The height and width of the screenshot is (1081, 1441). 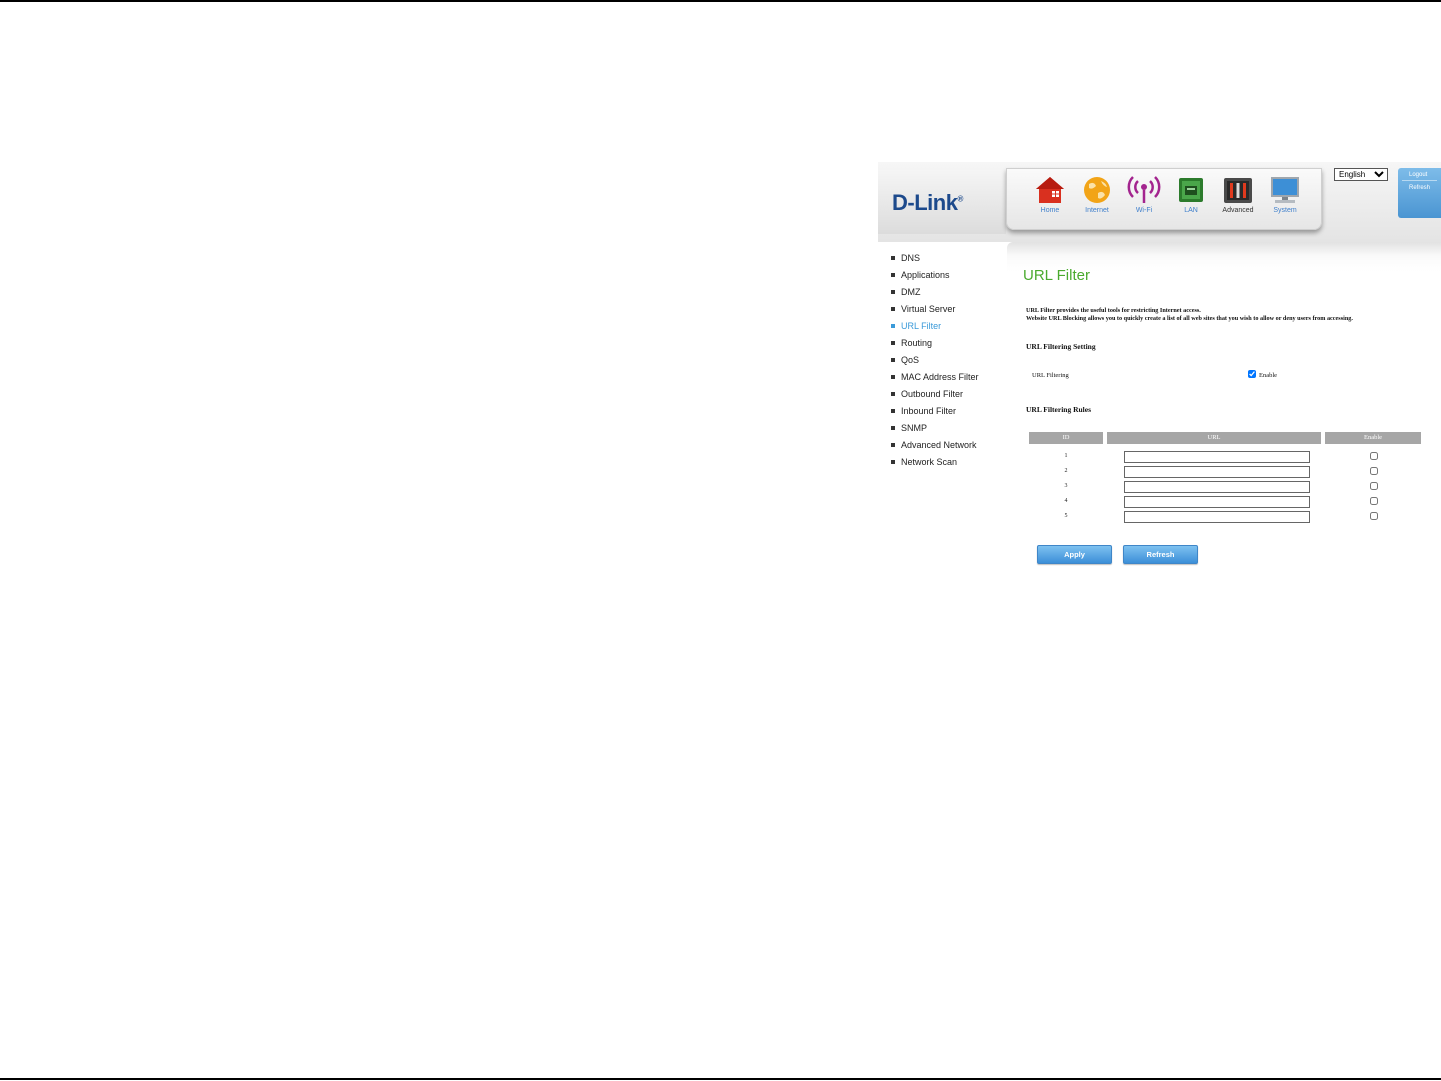 I want to click on menu-item-label: Advanced Network, so click(x=939, y=445).